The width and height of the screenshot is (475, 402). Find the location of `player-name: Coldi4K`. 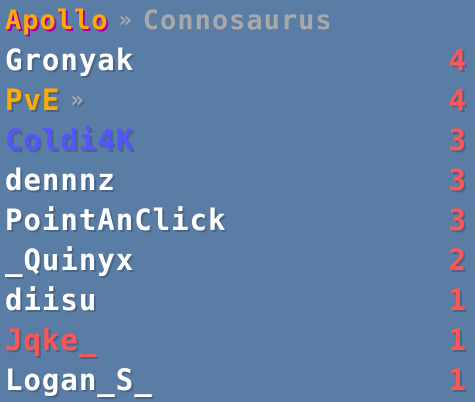

player-name: Coldi4K is located at coordinates (70, 140).